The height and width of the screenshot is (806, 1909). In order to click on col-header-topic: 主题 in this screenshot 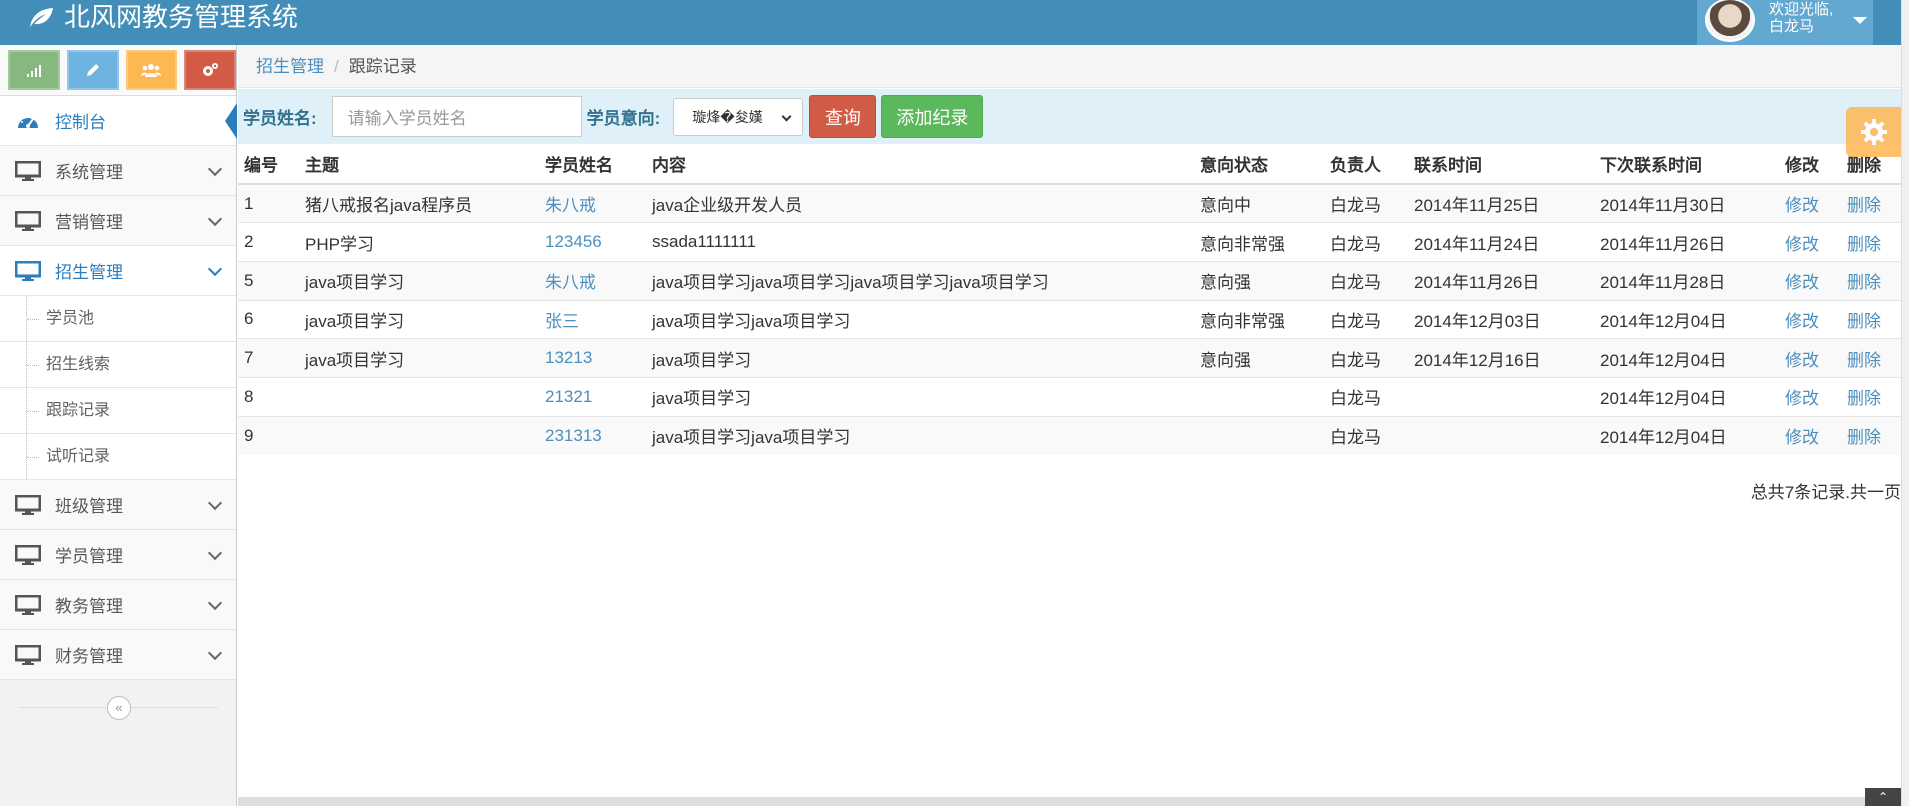, I will do `click(419, 164)`.